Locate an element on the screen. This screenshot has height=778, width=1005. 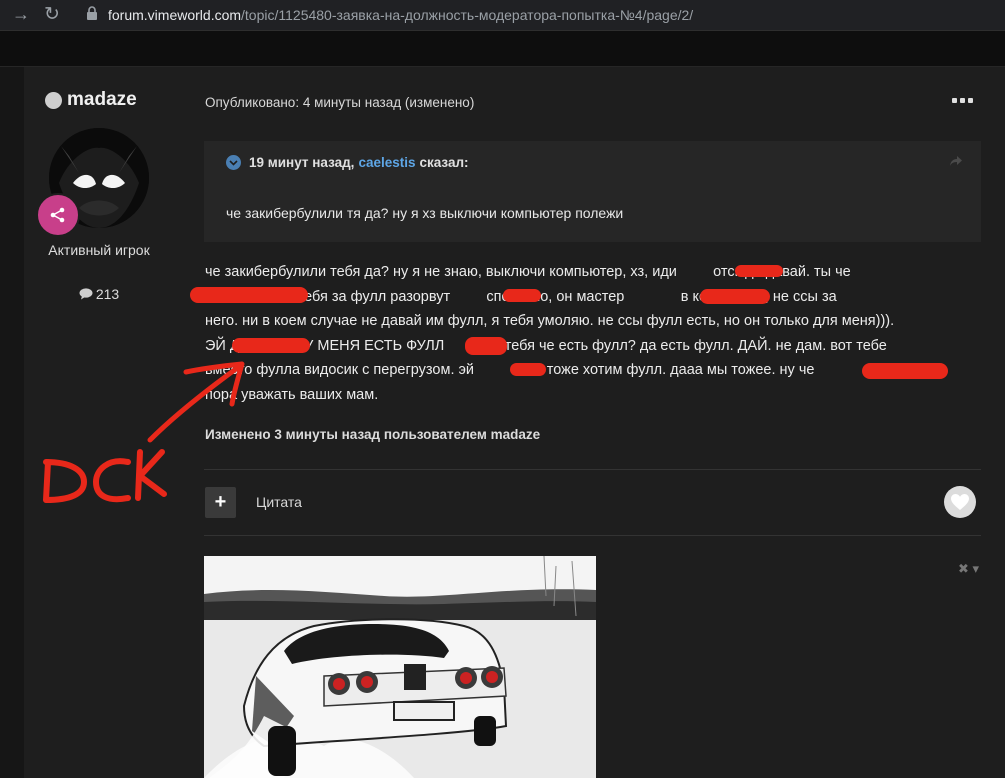
author-name: madaze is located at coordinates (91, 100).